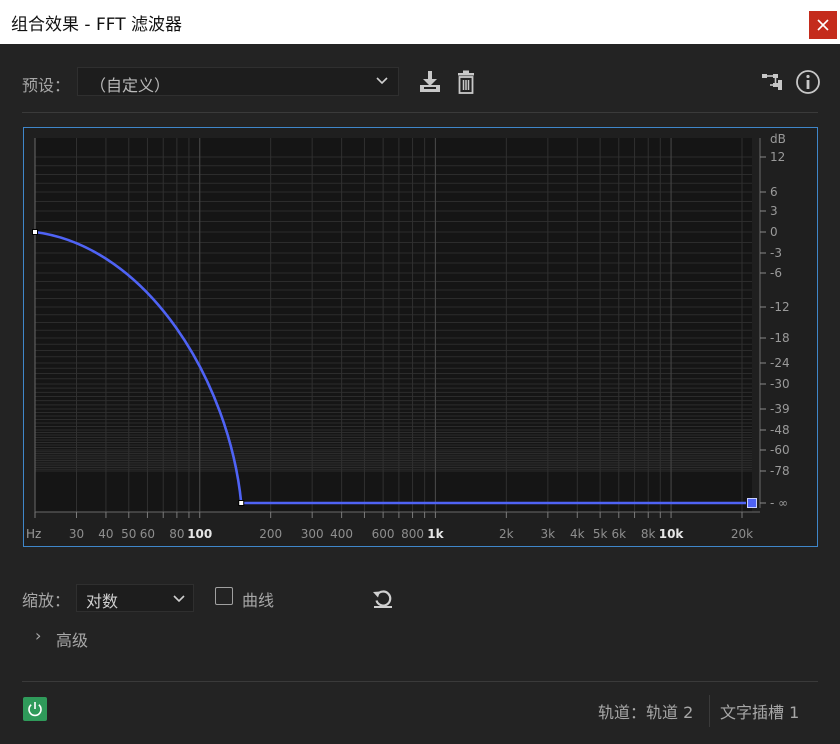 The image size is (840, 744). I want to click on db-tick-label: -6, so click(776, 273).